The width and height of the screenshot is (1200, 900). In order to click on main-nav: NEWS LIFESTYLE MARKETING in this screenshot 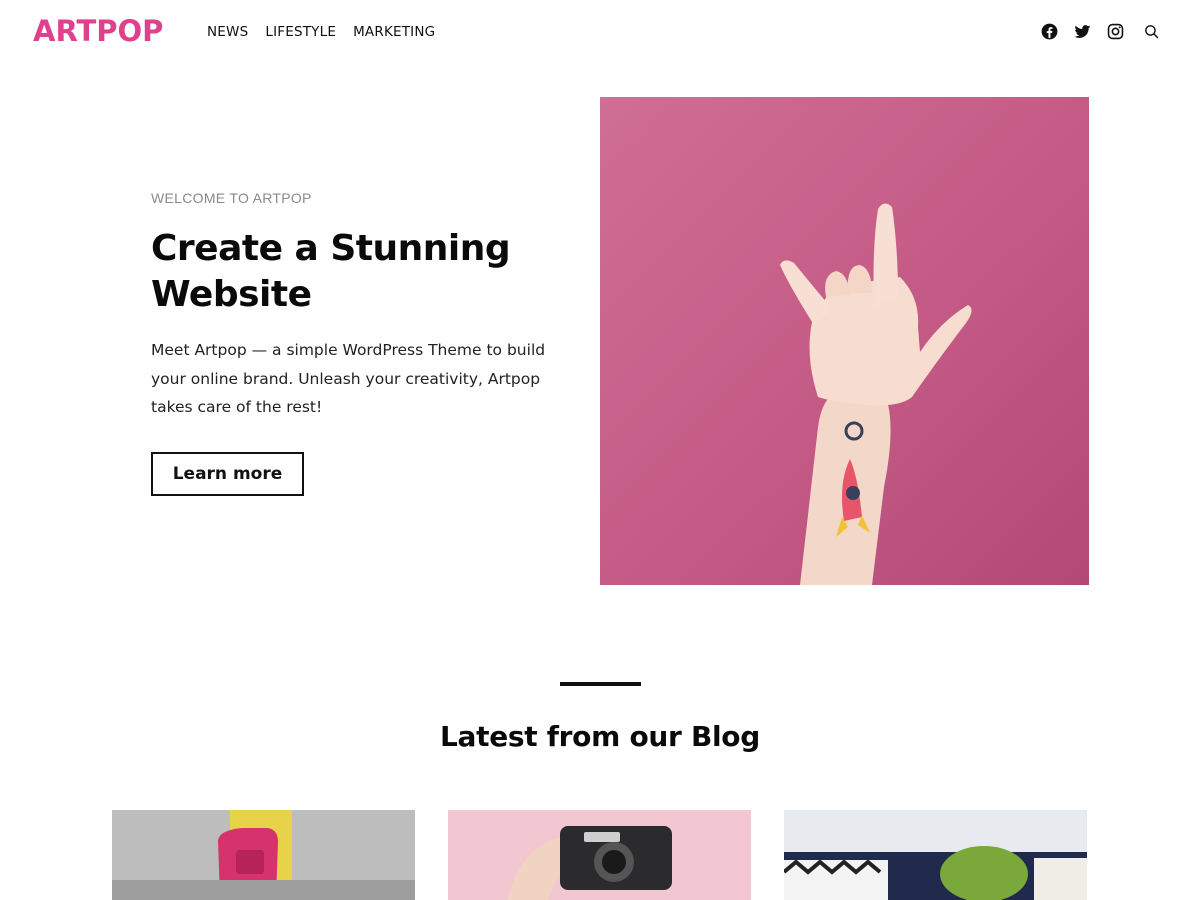, I will do `click(321, 32)`.